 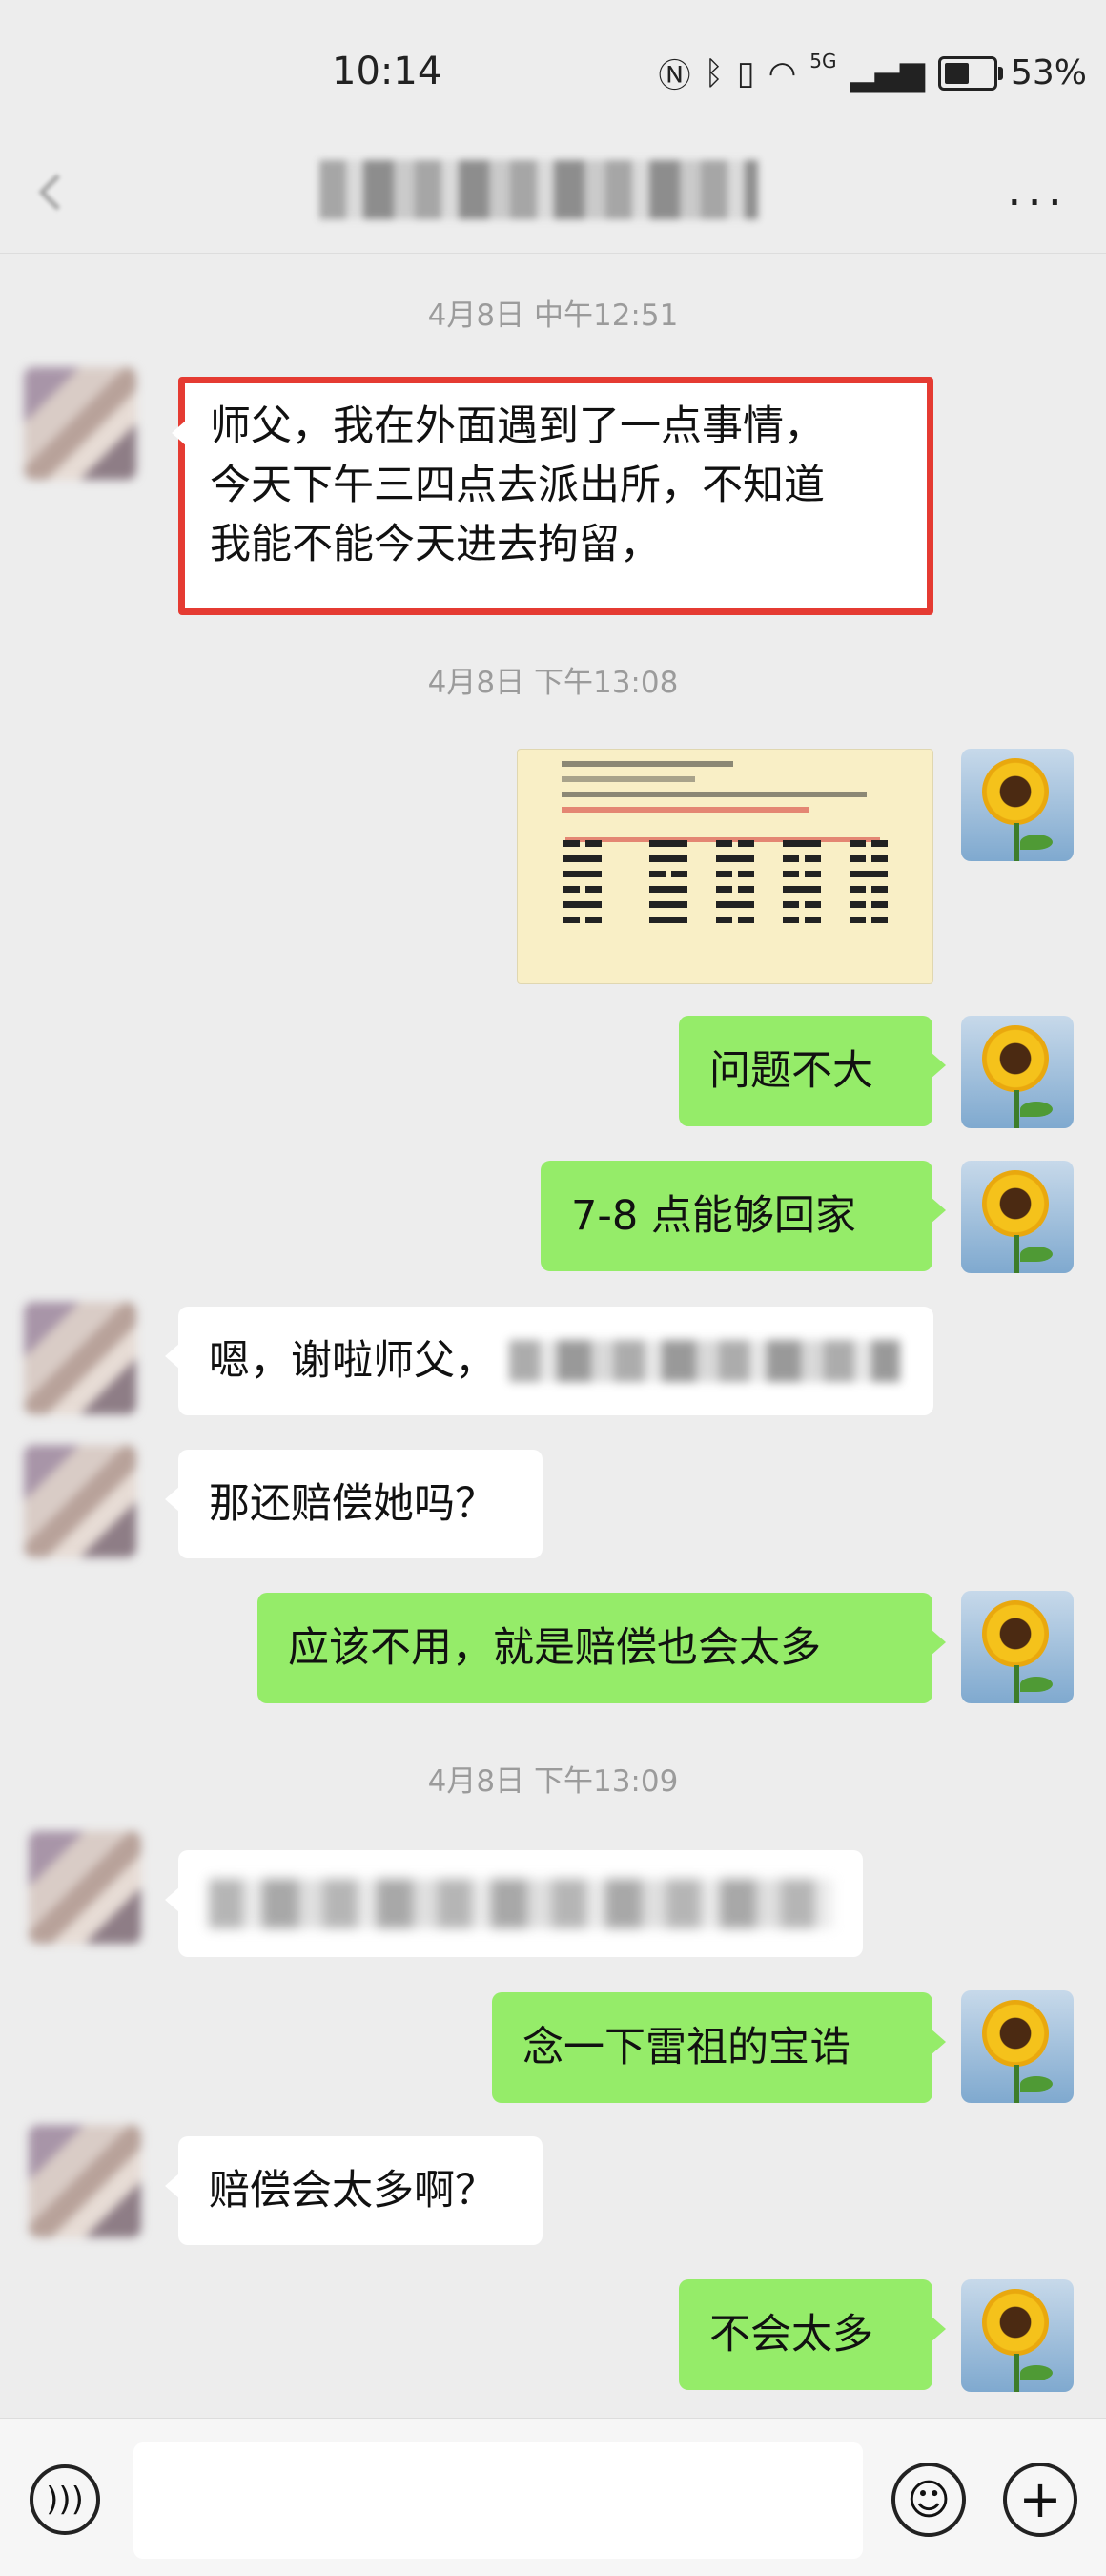 I want to click on message-bubble-received: 嗯，谢啦师父，, so click(x=549, y=1361).